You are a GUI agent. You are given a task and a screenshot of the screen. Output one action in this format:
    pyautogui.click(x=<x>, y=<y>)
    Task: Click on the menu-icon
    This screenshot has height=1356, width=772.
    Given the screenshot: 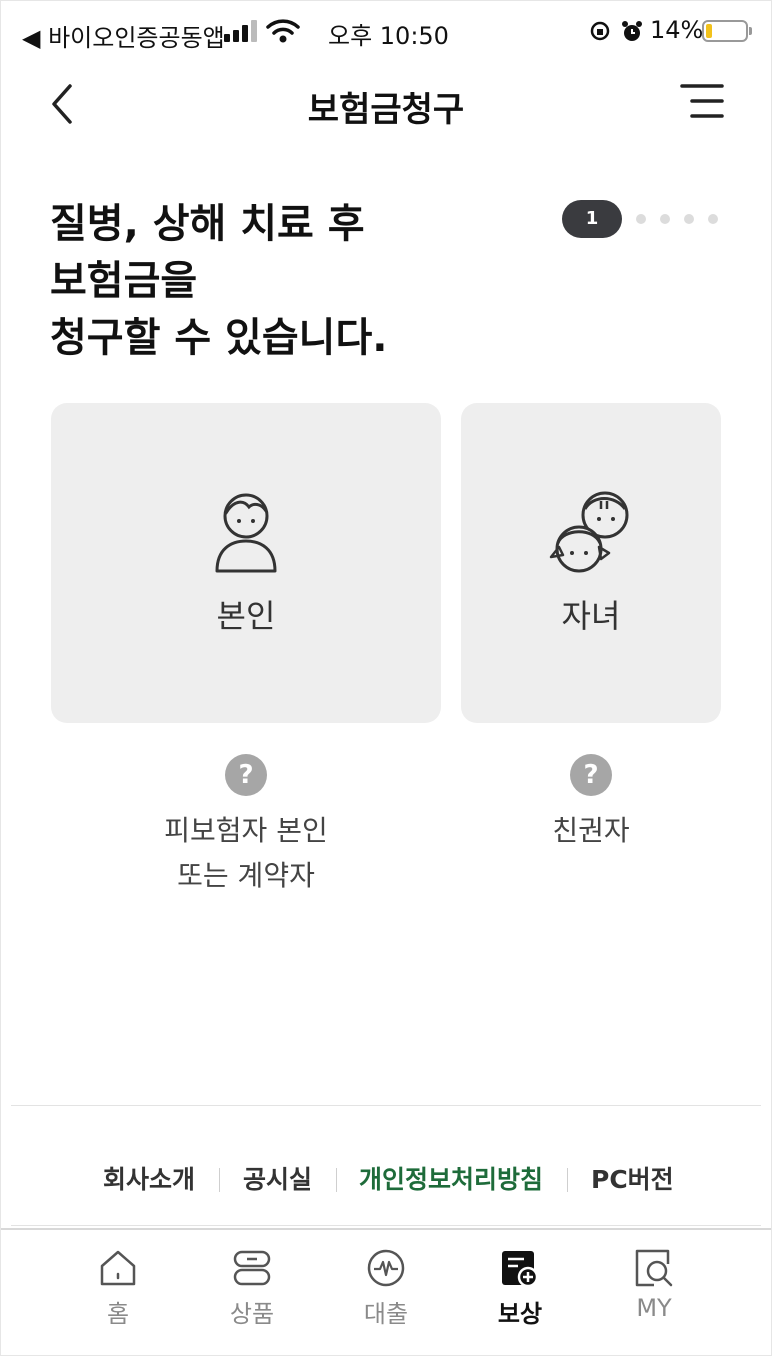 What is the action you would take?
    pyautogui.click(x=701, y=102)
    